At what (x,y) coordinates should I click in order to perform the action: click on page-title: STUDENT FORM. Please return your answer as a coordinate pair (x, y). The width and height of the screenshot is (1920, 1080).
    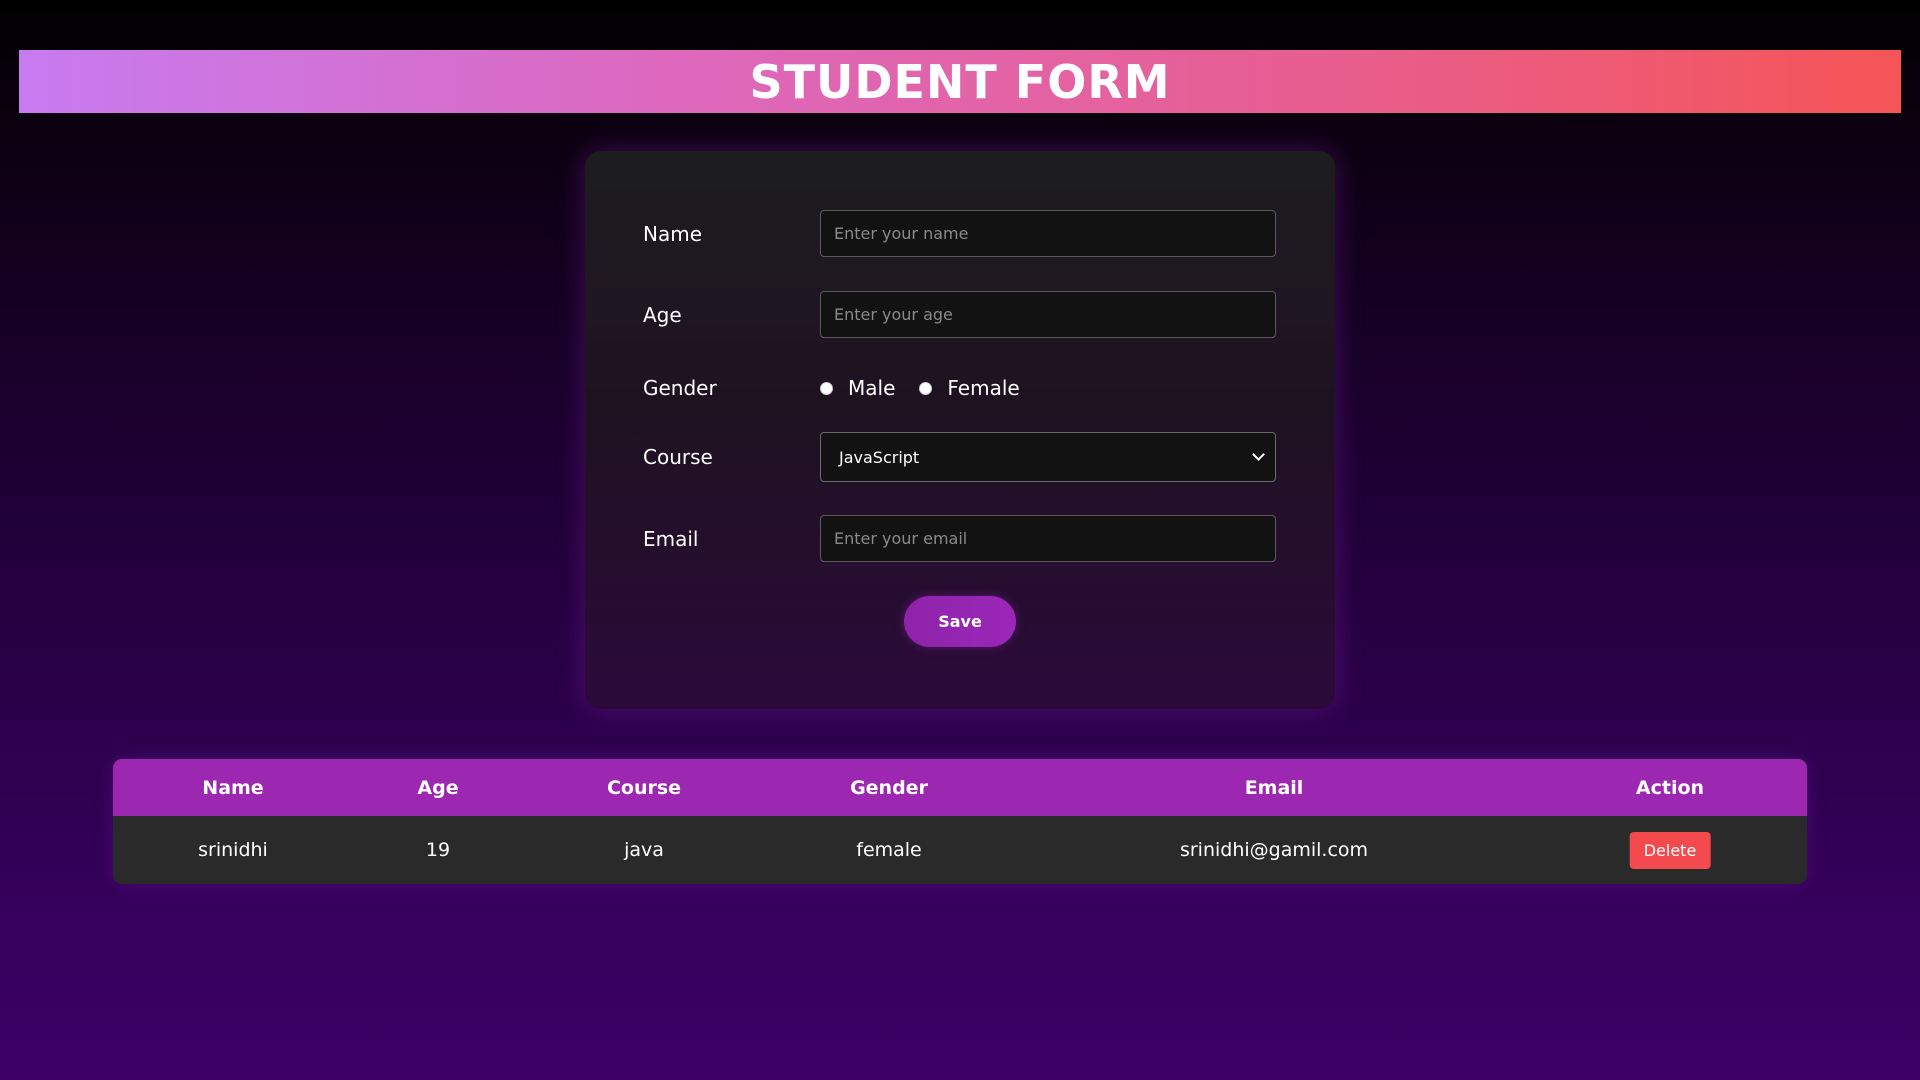
    Looking at the image, I should click on (960, 81).